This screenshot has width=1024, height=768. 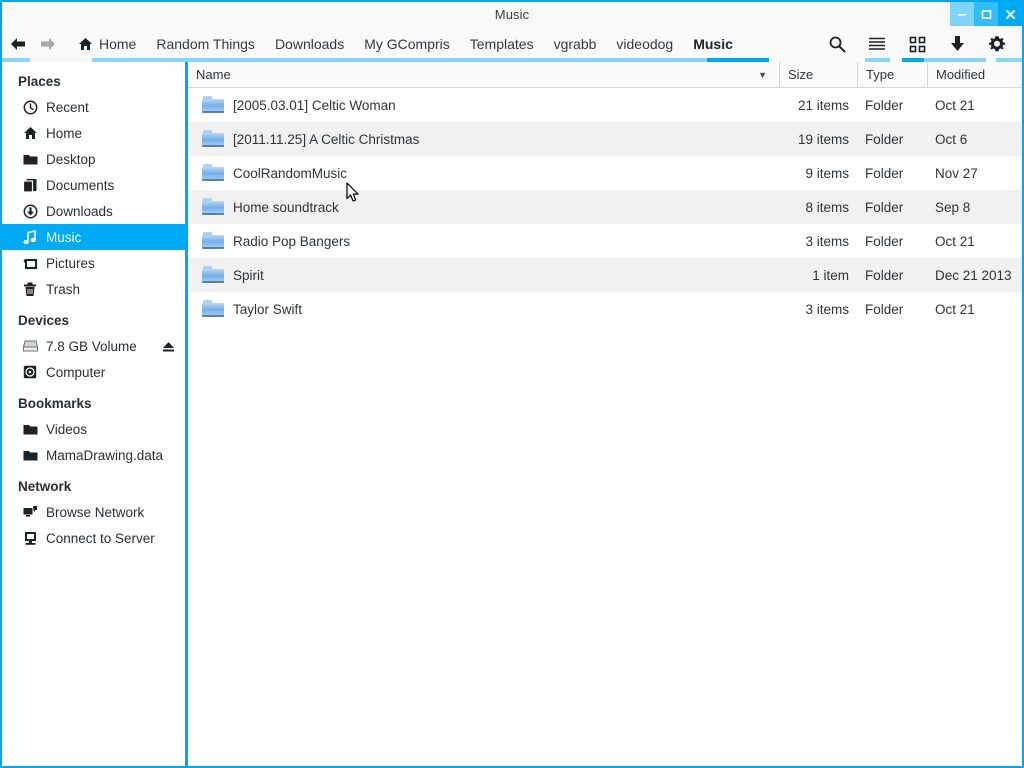 I want to click on download-icon, so click(x=957, y=44).